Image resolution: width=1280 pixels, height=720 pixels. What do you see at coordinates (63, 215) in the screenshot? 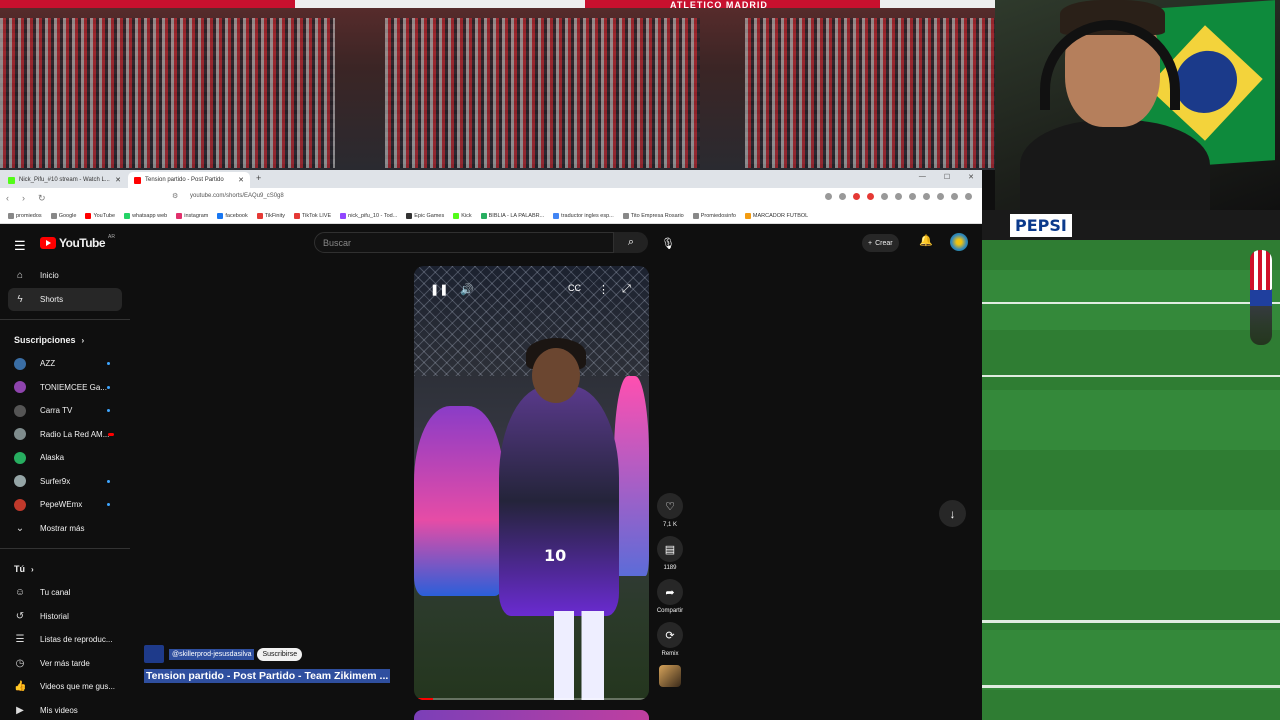
I see `bookmark-item: Google` at bounding box center [63, 215].